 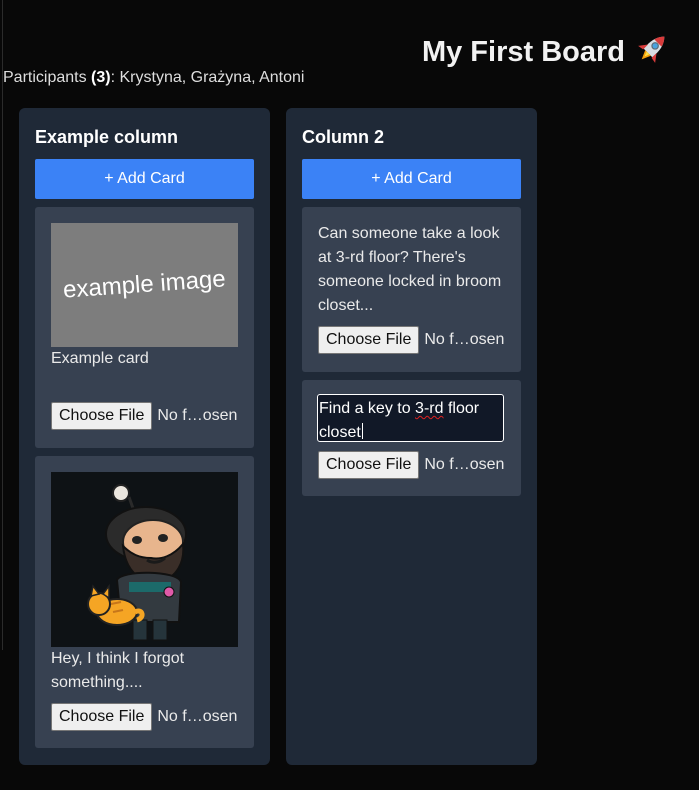 I want to click on avatar-illustration, so click(x=137, y=562).